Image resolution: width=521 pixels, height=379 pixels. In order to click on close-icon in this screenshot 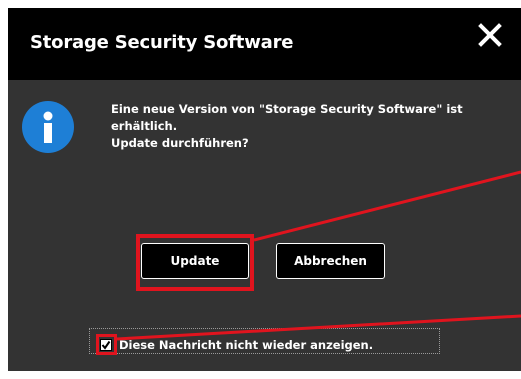, I will do `click(490, 35)`.